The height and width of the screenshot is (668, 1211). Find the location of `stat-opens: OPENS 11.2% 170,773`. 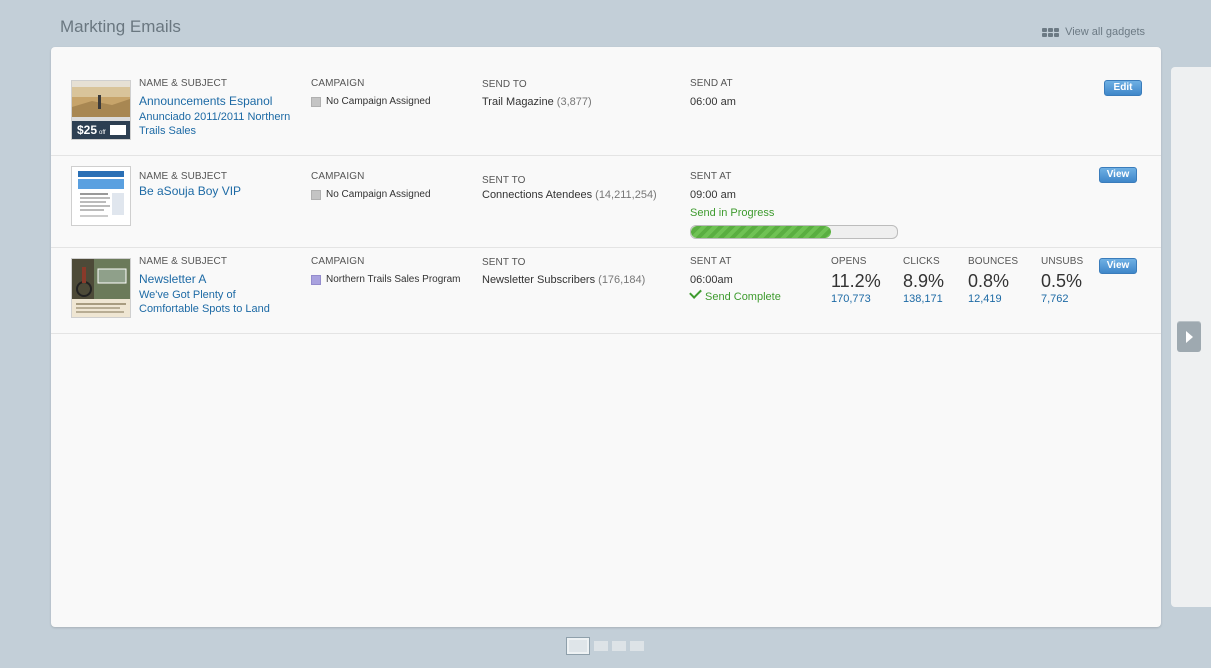

stat-opens: OPENS 11.2% 170,773 is located at coordinates (856, 280).